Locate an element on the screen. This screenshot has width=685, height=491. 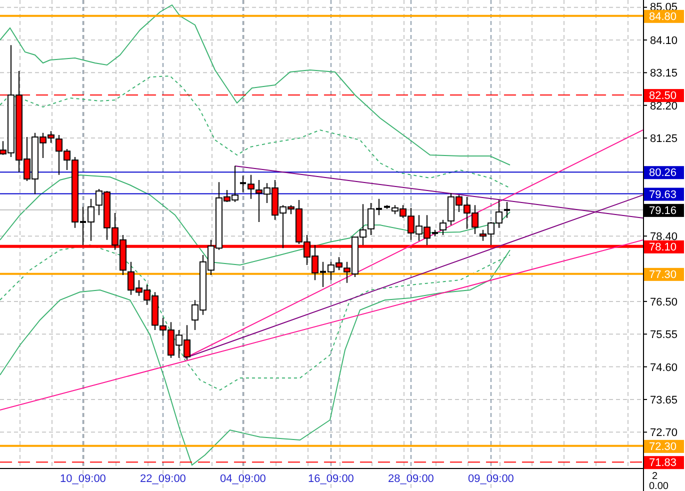
price-label: 71.83 is located at coordinates (664, 463).